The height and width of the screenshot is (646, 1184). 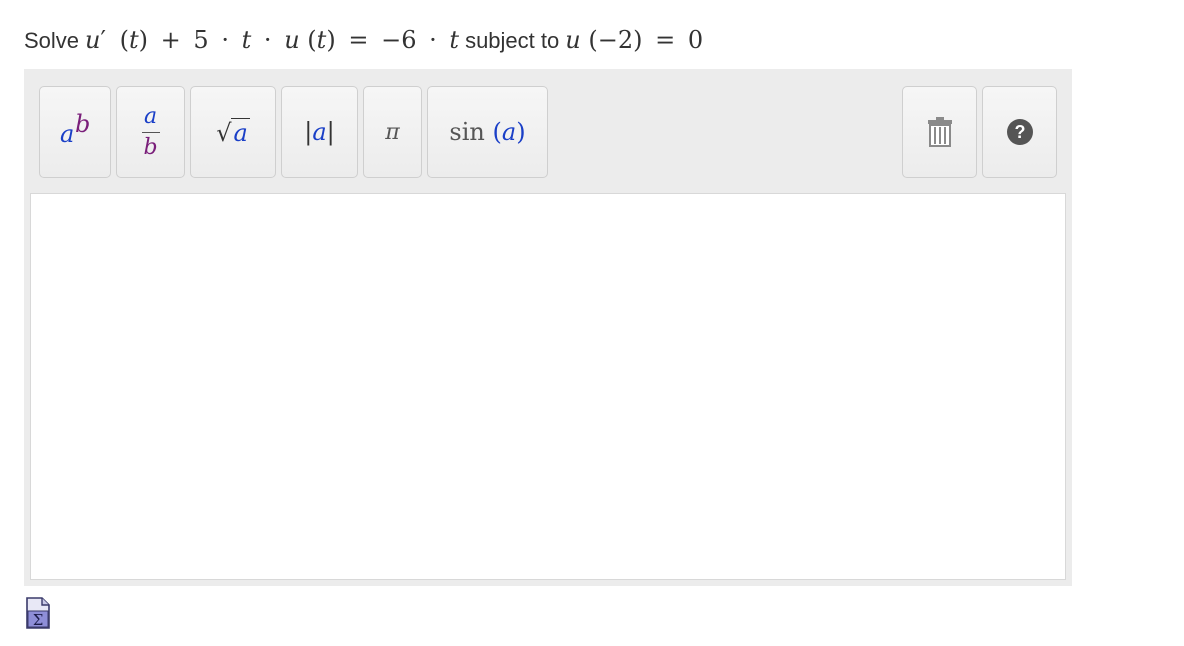 What do you see at coordinates (467, 132) in the screenshot?
I see `sin-fn: sin` at bounding box center [467, 132].